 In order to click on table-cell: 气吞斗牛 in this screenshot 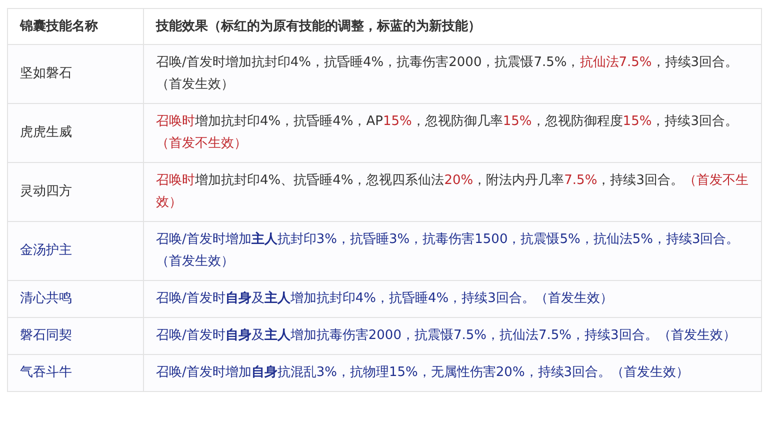, I will do `click(76, 373)`.